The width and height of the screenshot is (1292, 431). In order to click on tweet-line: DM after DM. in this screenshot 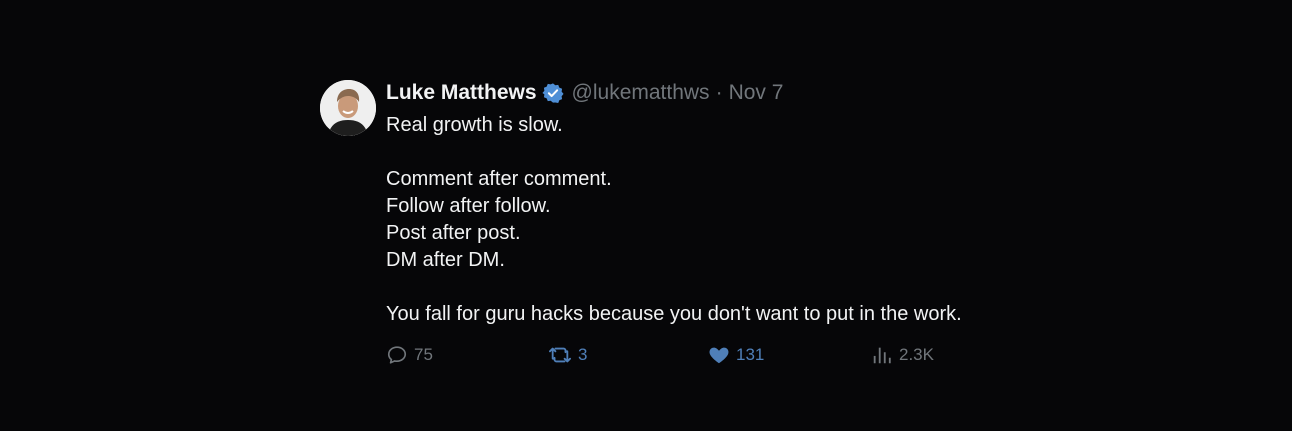, I will do `click(445, 260)`.